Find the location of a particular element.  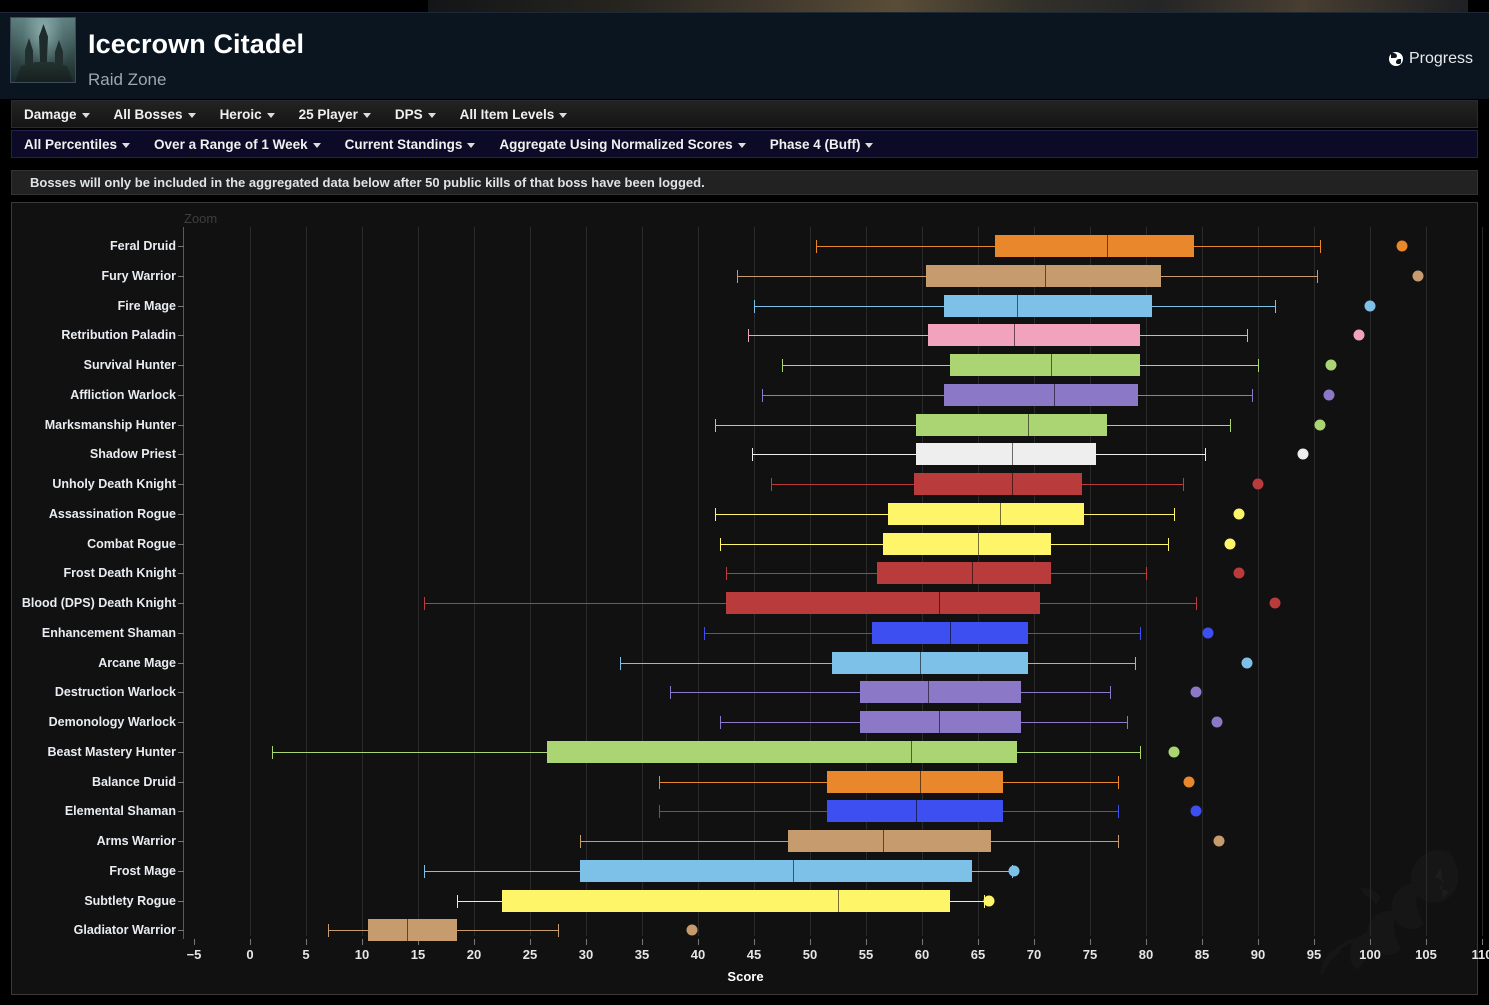

y-axis-label-subtlety-rogue: Subtlety Rogue is located at coordinates (130, 900).